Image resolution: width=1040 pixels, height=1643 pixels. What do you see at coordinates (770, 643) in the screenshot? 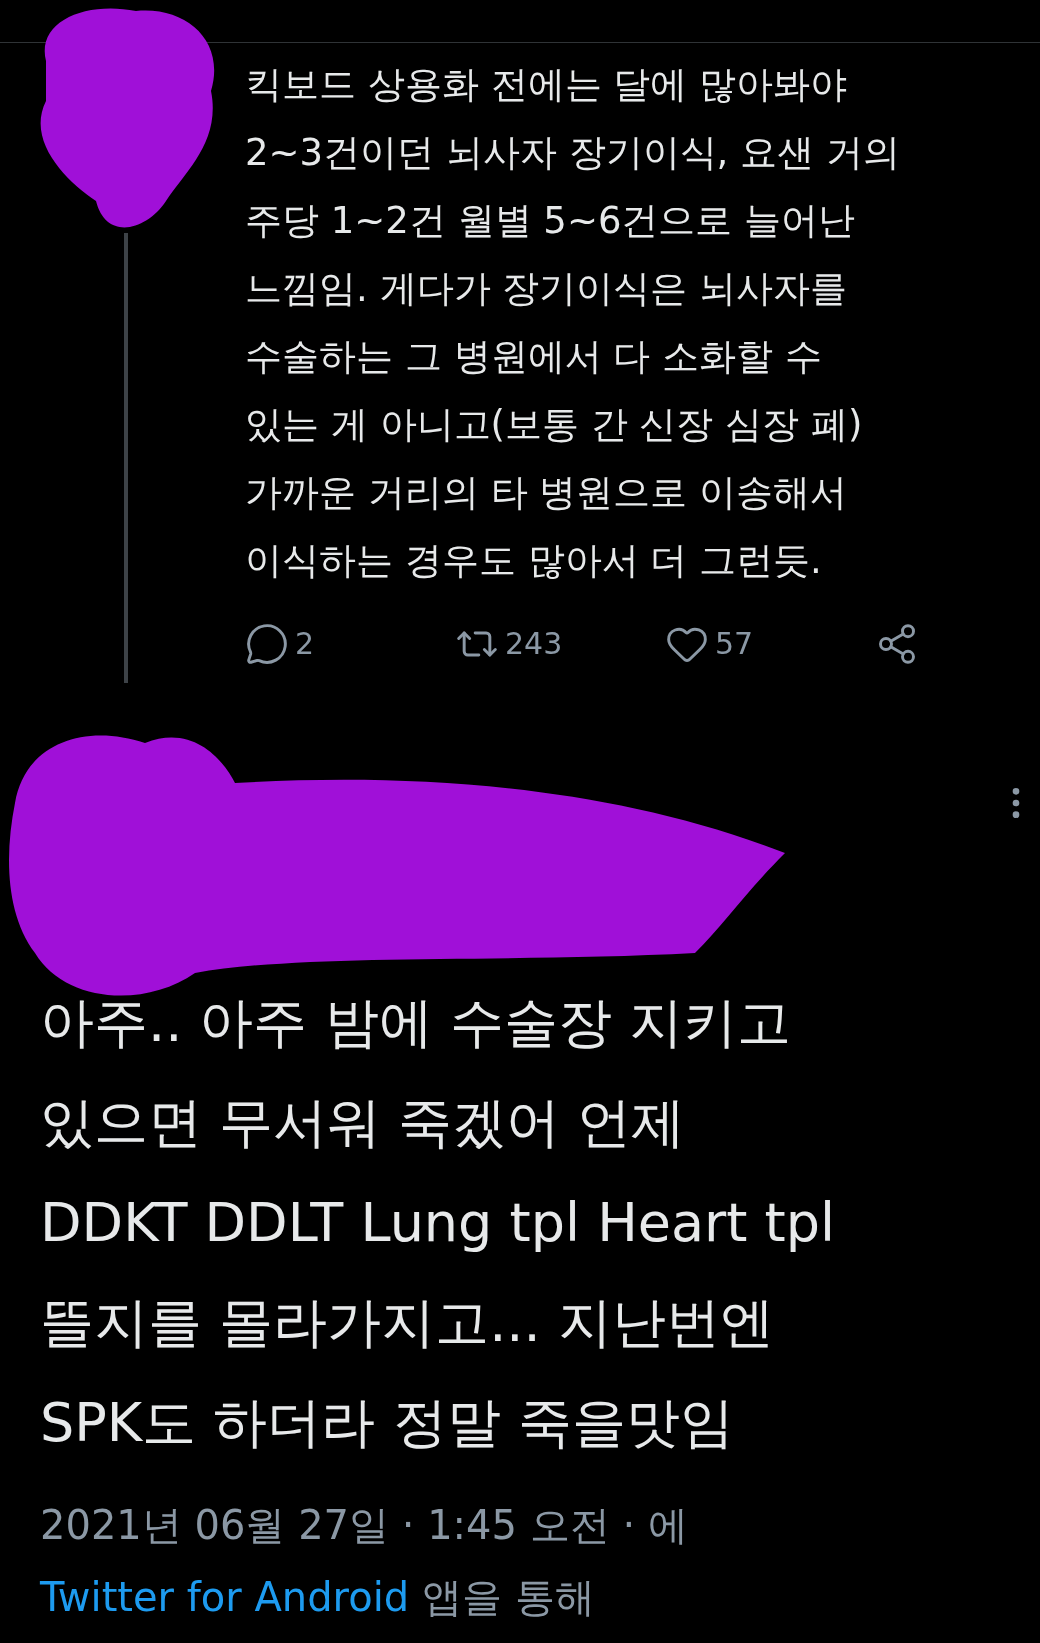
I see `like-button: 57` at bounding box center [770, 643].